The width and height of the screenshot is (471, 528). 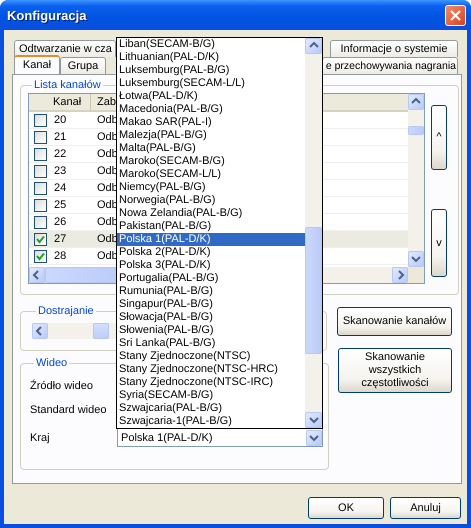 I want to click on column-header: Zab, so click(x=103, y=102).